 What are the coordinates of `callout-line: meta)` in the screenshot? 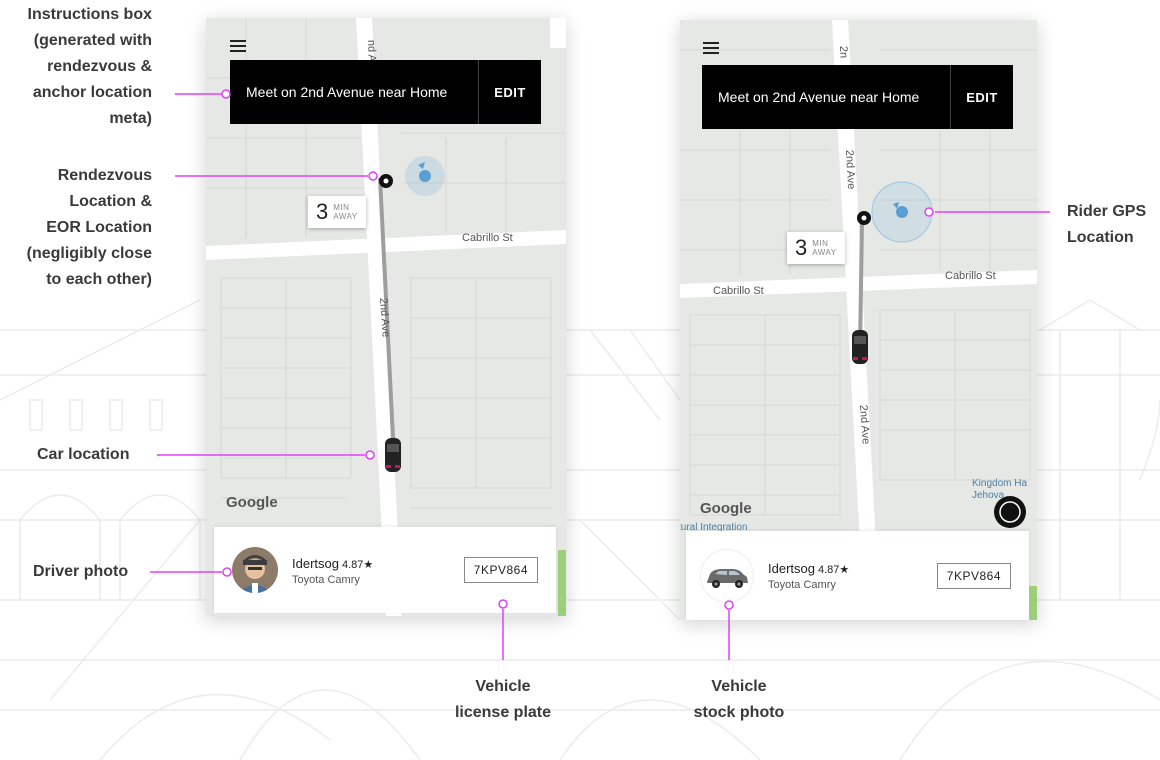 It's located at (130, 118).